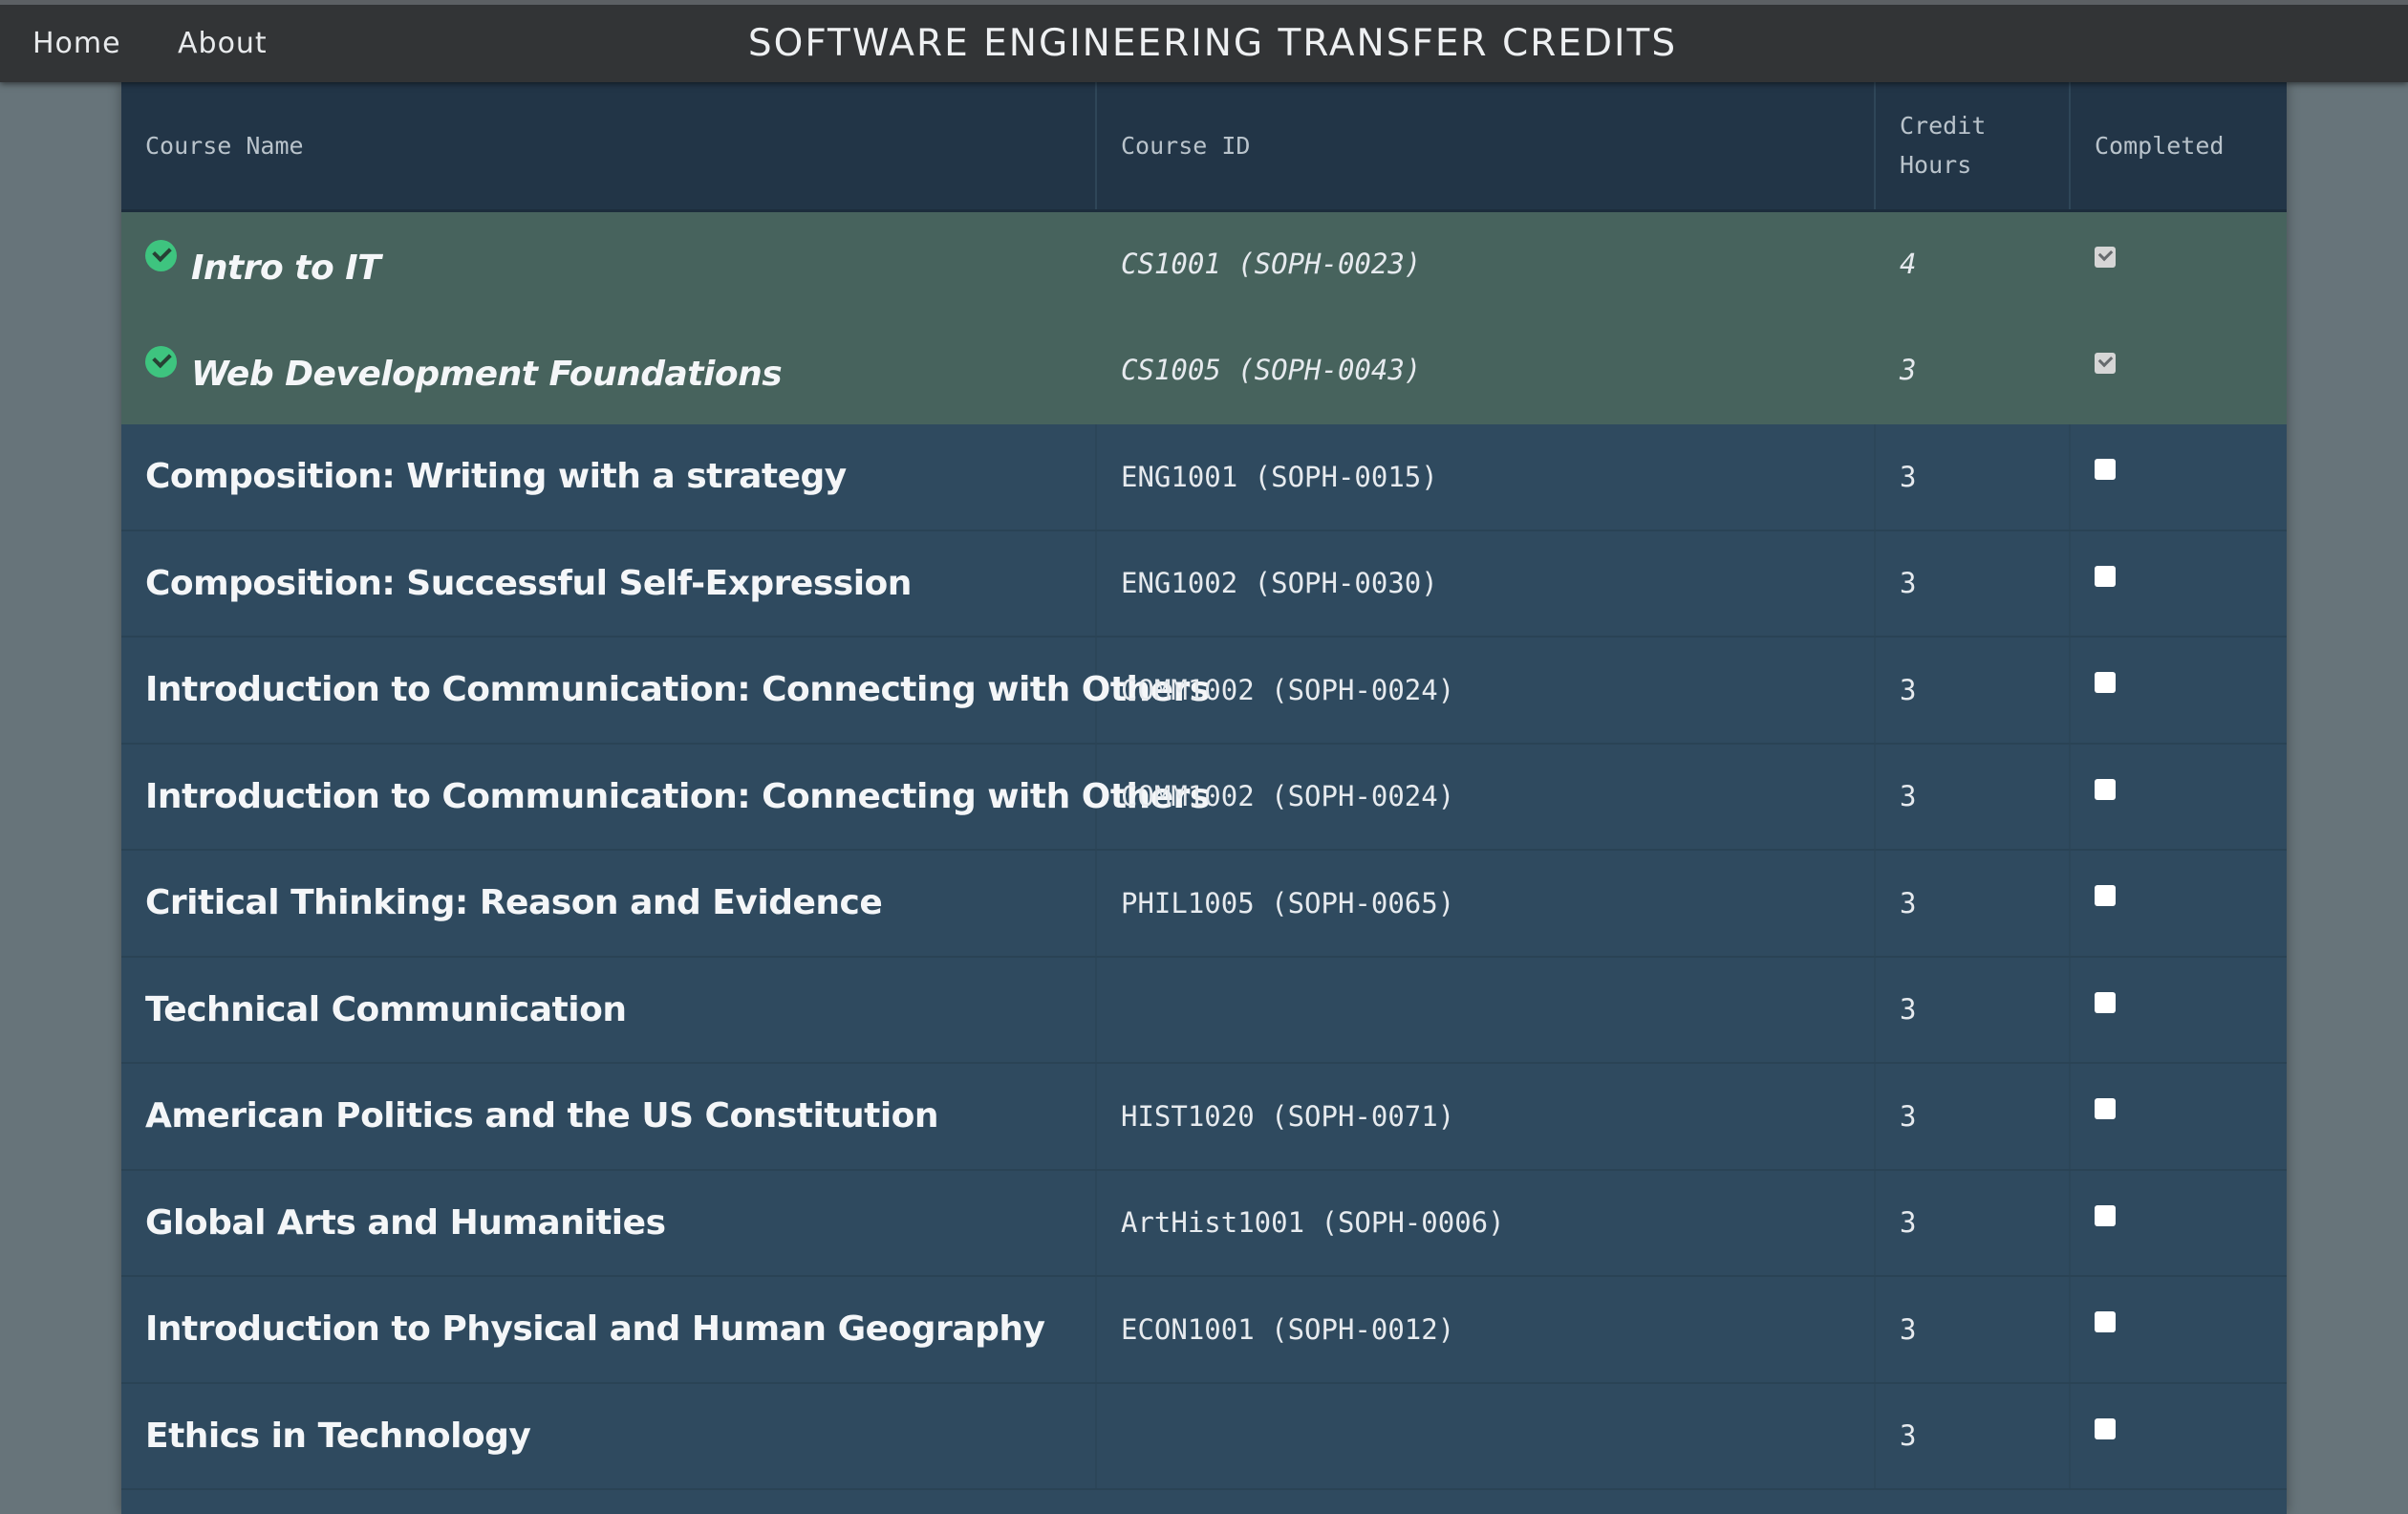  Describe the element at coordinates (2179, 147) in the screenshot. I see `column-header-completed: Completed` at that location.